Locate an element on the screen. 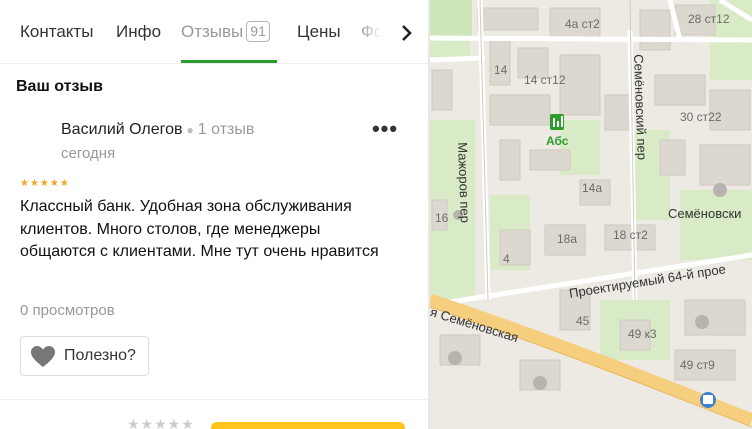  poi-label: Абс is located at coordinates (557, 141).